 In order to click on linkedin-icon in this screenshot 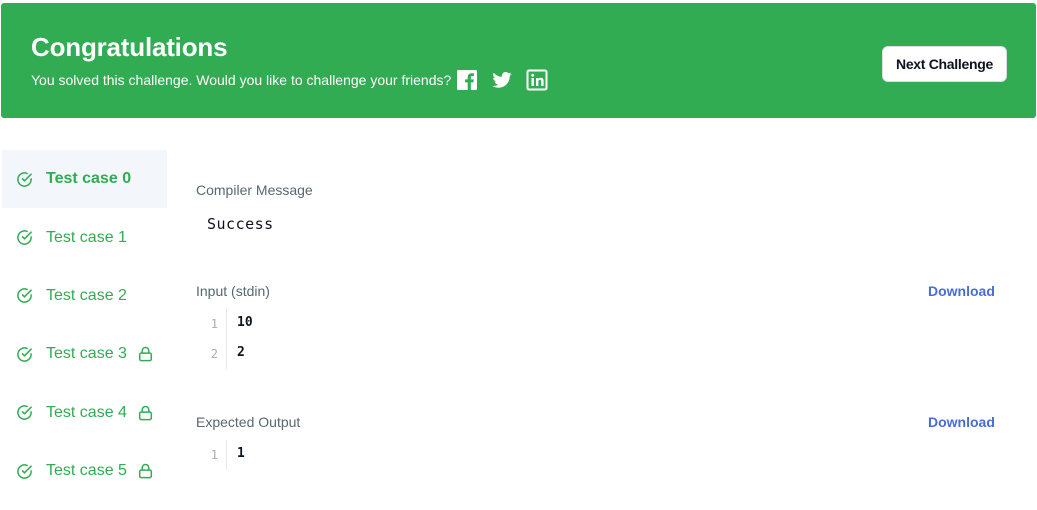, I will do `click(537, 80)`.